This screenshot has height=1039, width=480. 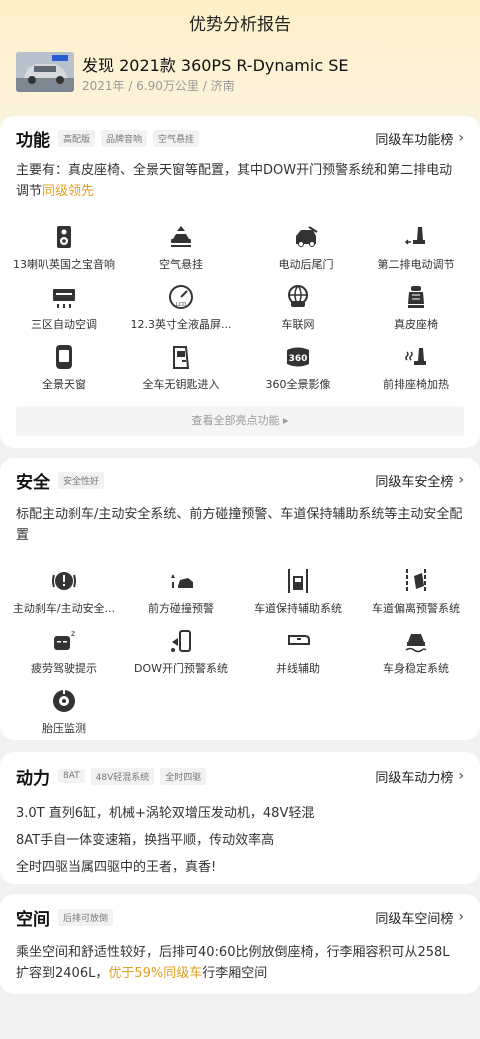 What do you see at coordinates (86, 917) in the screenshot?
I see `space-tag: 后排可放倒` at bounding box center [86, 917].